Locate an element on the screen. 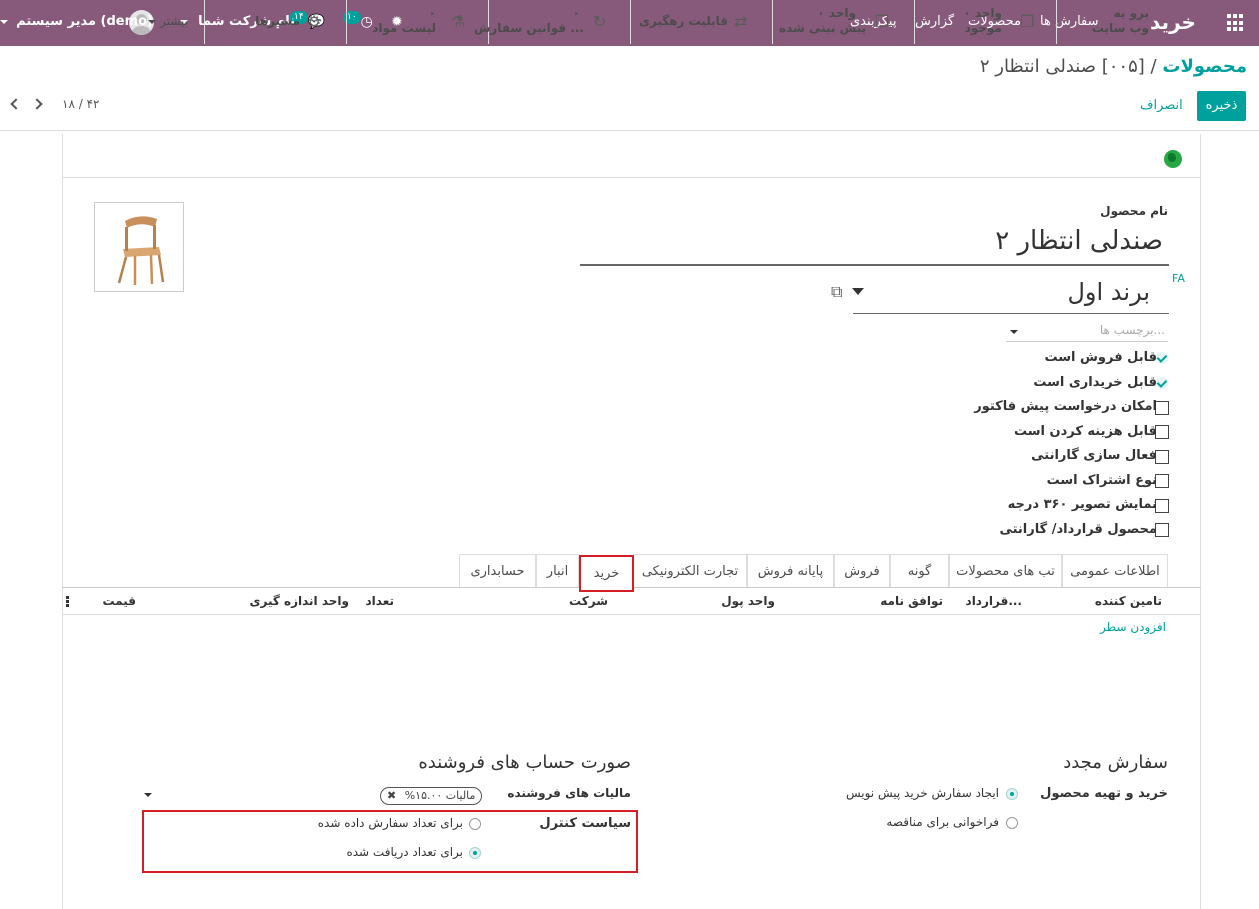  website-button: برو به وب سایت is located at coordinates (1128, 22).